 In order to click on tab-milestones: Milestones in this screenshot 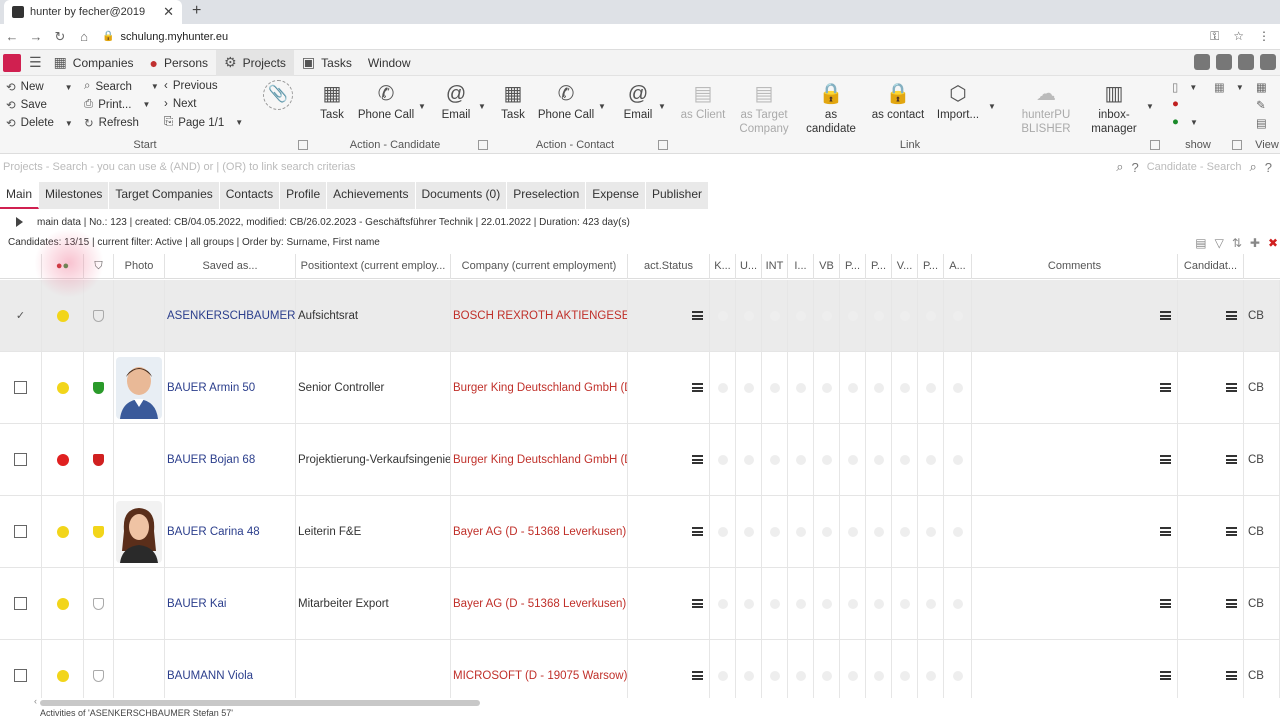, I will do `click(74, 195)`.